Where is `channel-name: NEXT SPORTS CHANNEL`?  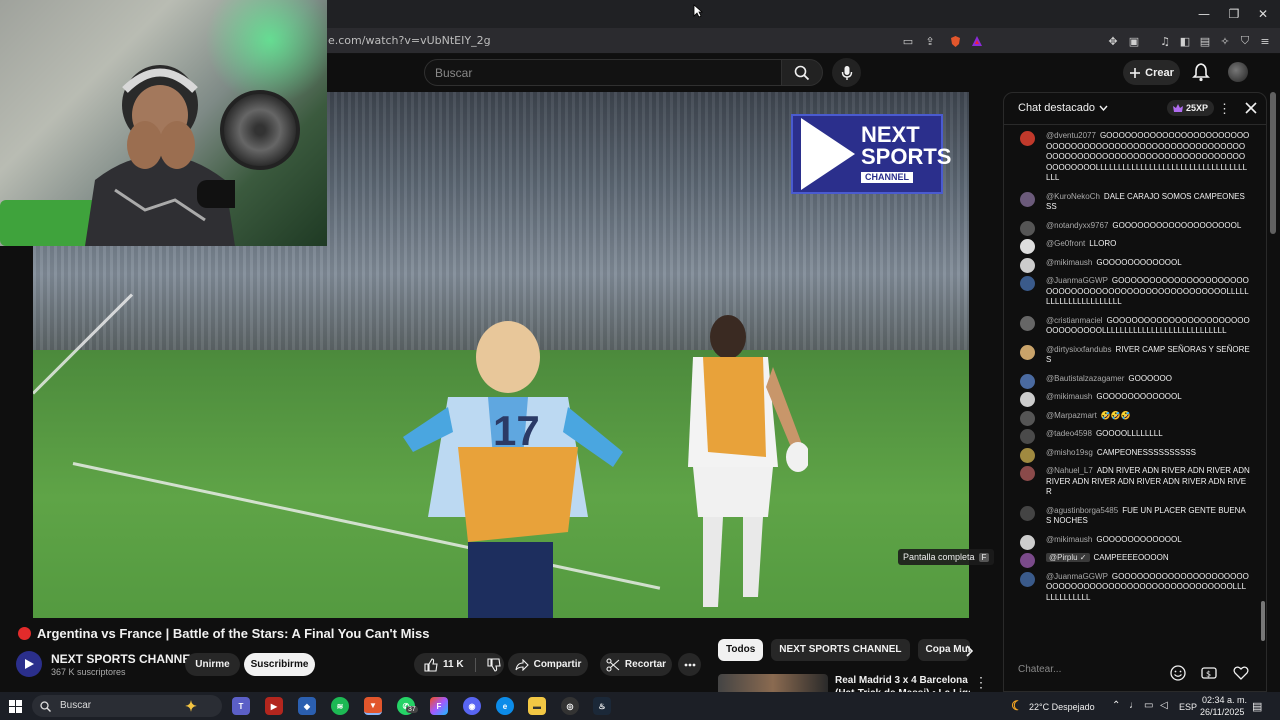 channel-name: NEXT SPORTS CHANNEL is located at coordinates (124, 659).